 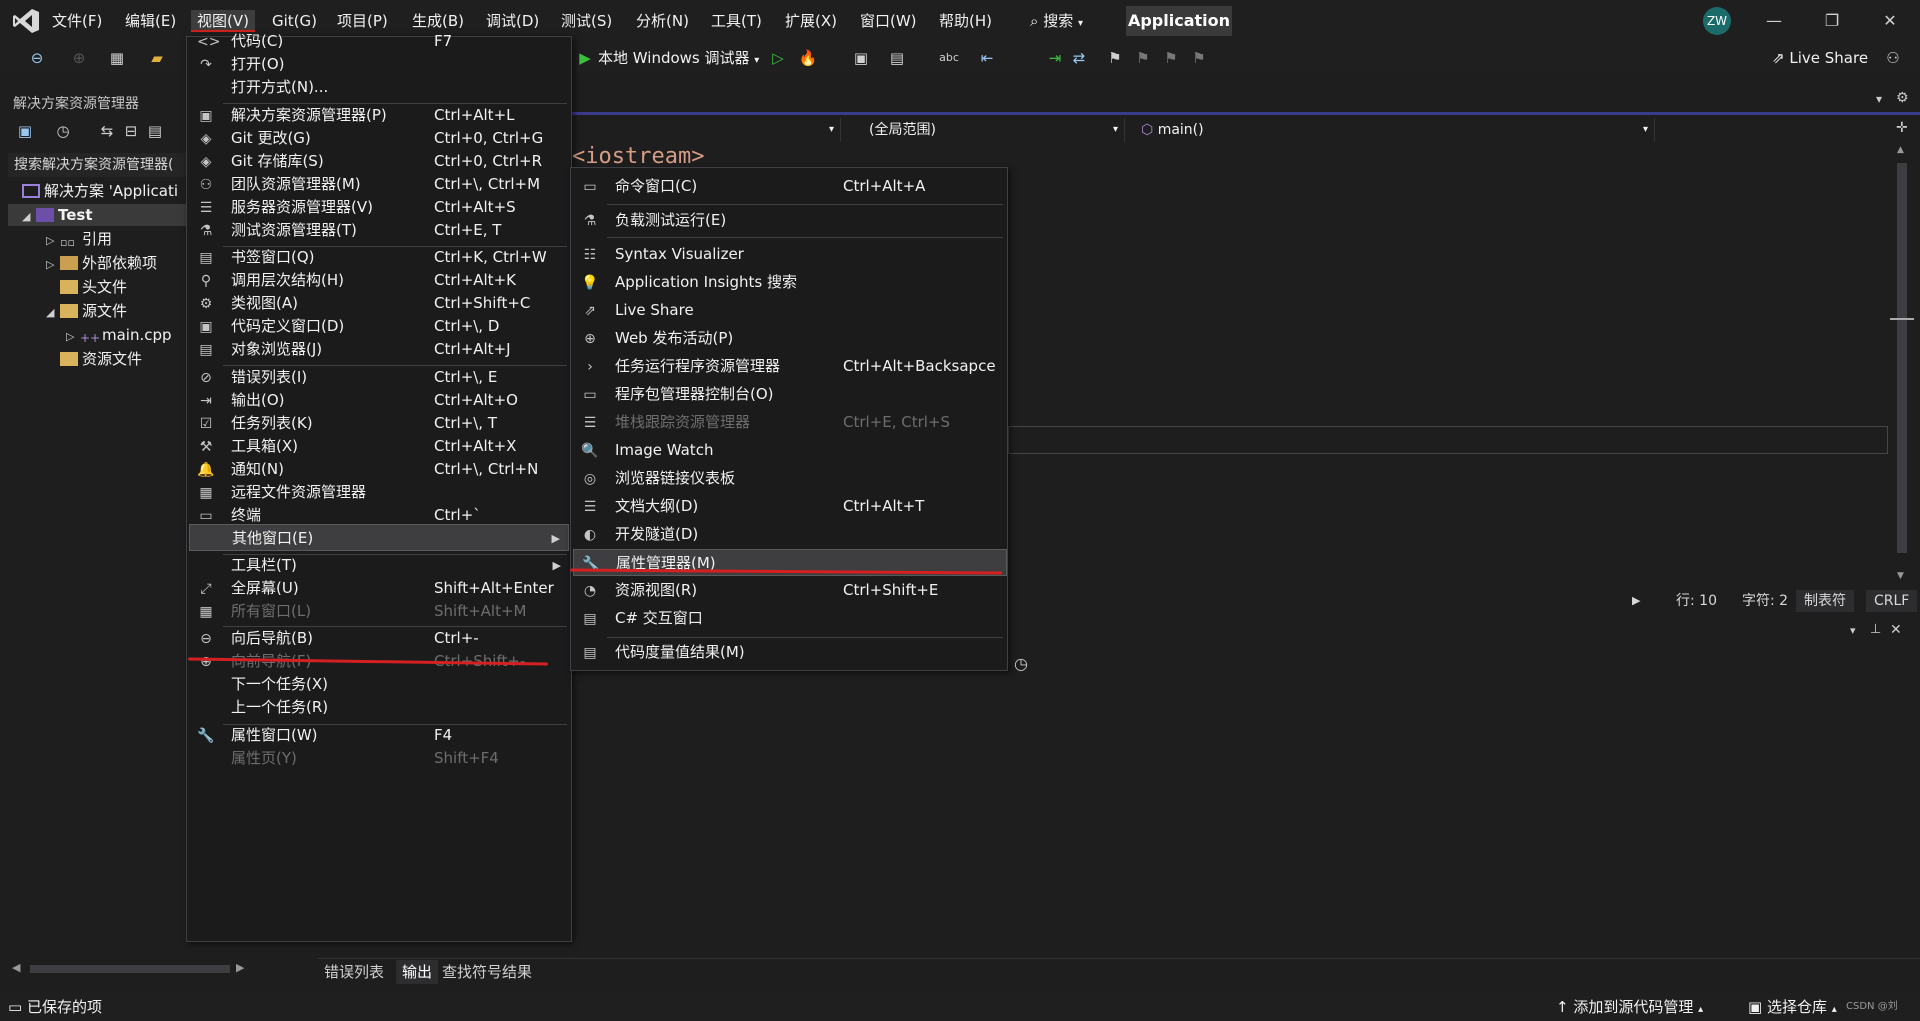 I want to click on scroll-up-icon: ▲, so click(x=1900, y=150).